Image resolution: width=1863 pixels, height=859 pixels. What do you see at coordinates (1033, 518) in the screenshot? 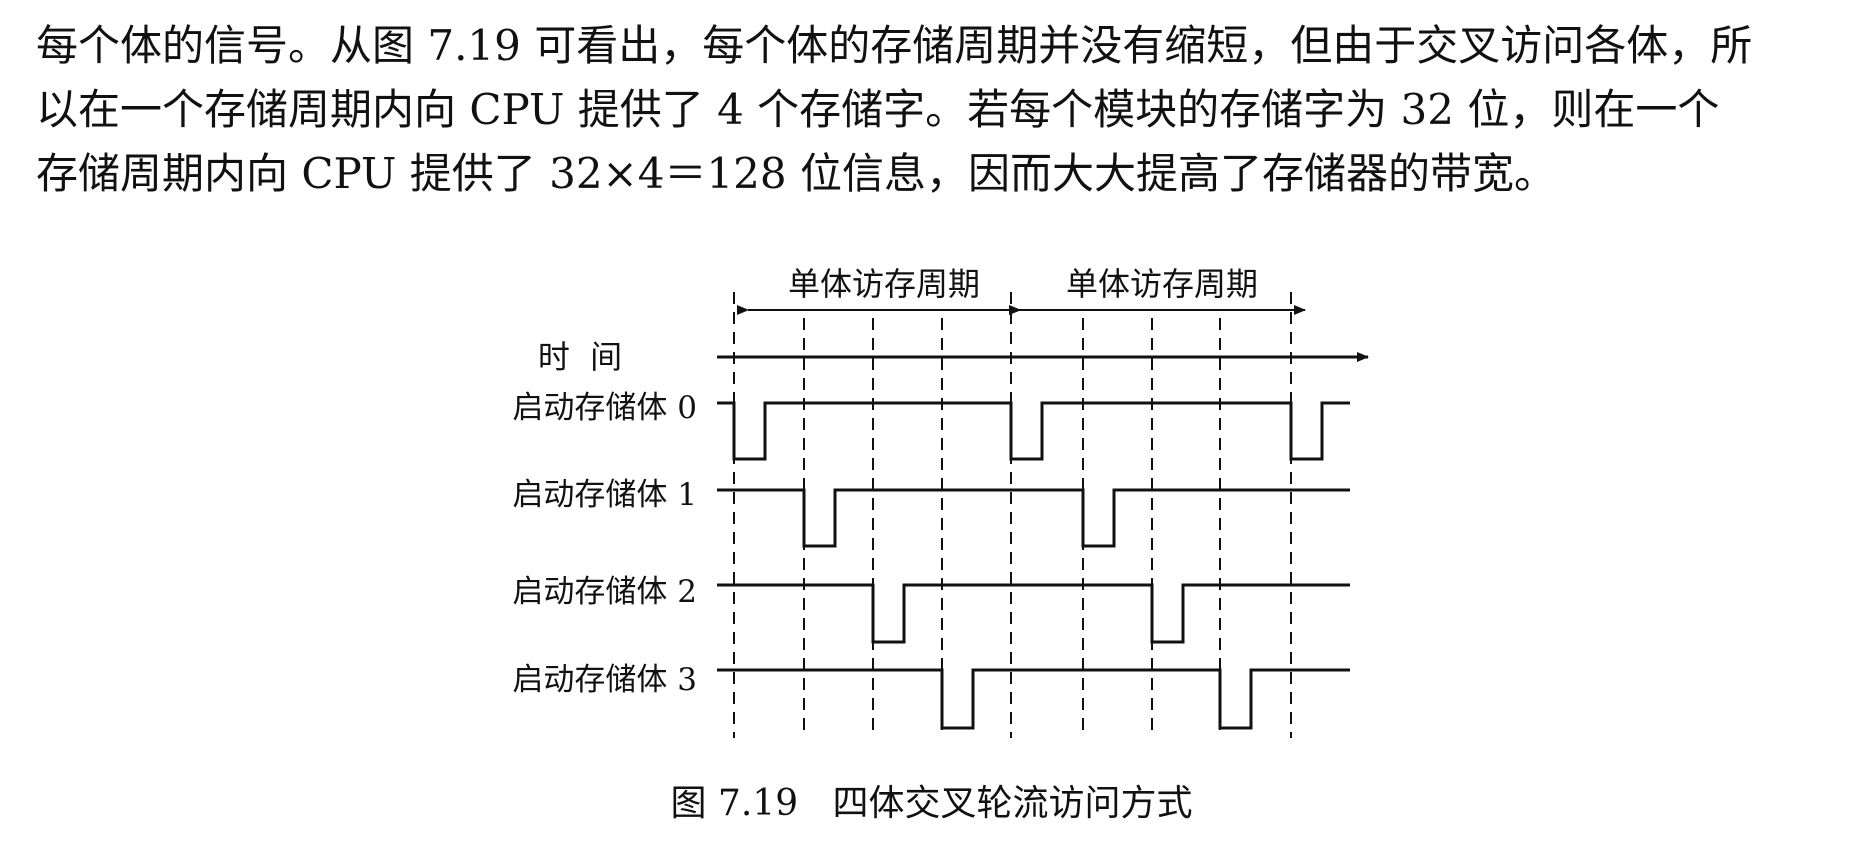
I see `bank-1-waveform` at bounding box center [1033, 518].